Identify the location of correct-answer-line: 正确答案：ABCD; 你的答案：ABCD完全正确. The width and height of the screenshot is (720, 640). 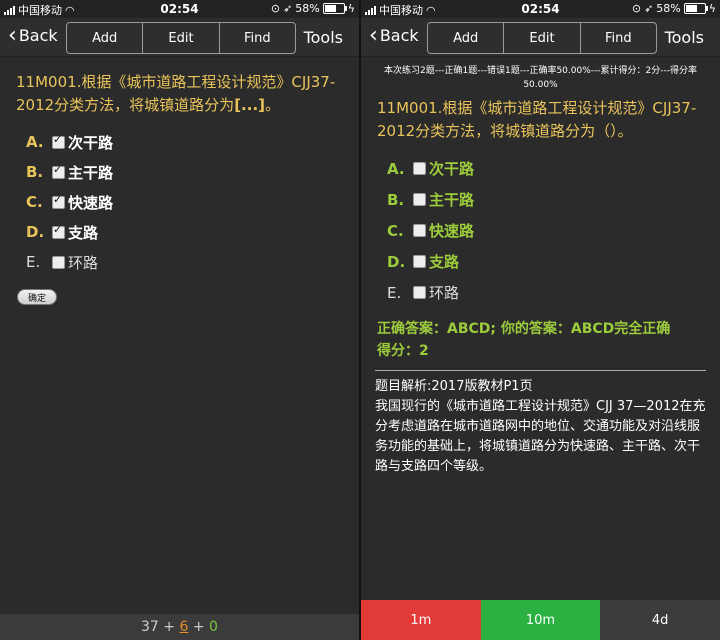
(524, 329).